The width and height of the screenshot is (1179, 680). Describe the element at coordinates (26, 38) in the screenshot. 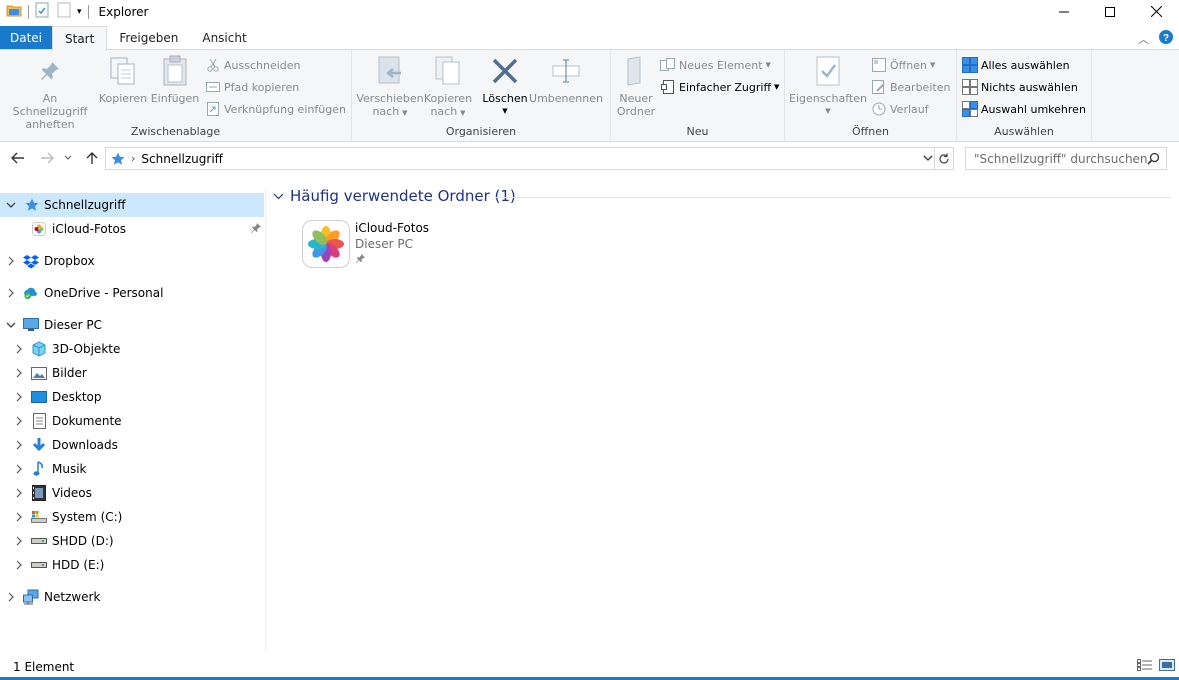

I see `tab-file: Datei` at that location.